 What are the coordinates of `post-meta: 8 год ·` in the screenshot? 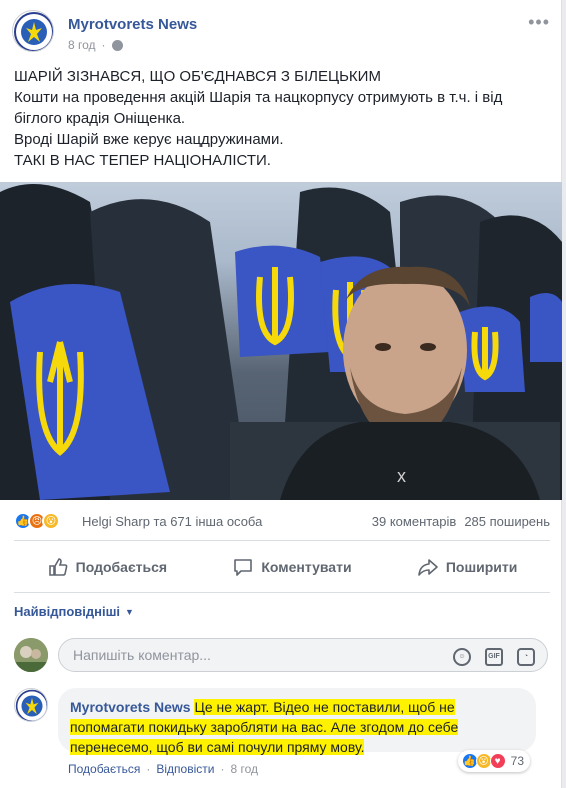 It's located at (95, 45).